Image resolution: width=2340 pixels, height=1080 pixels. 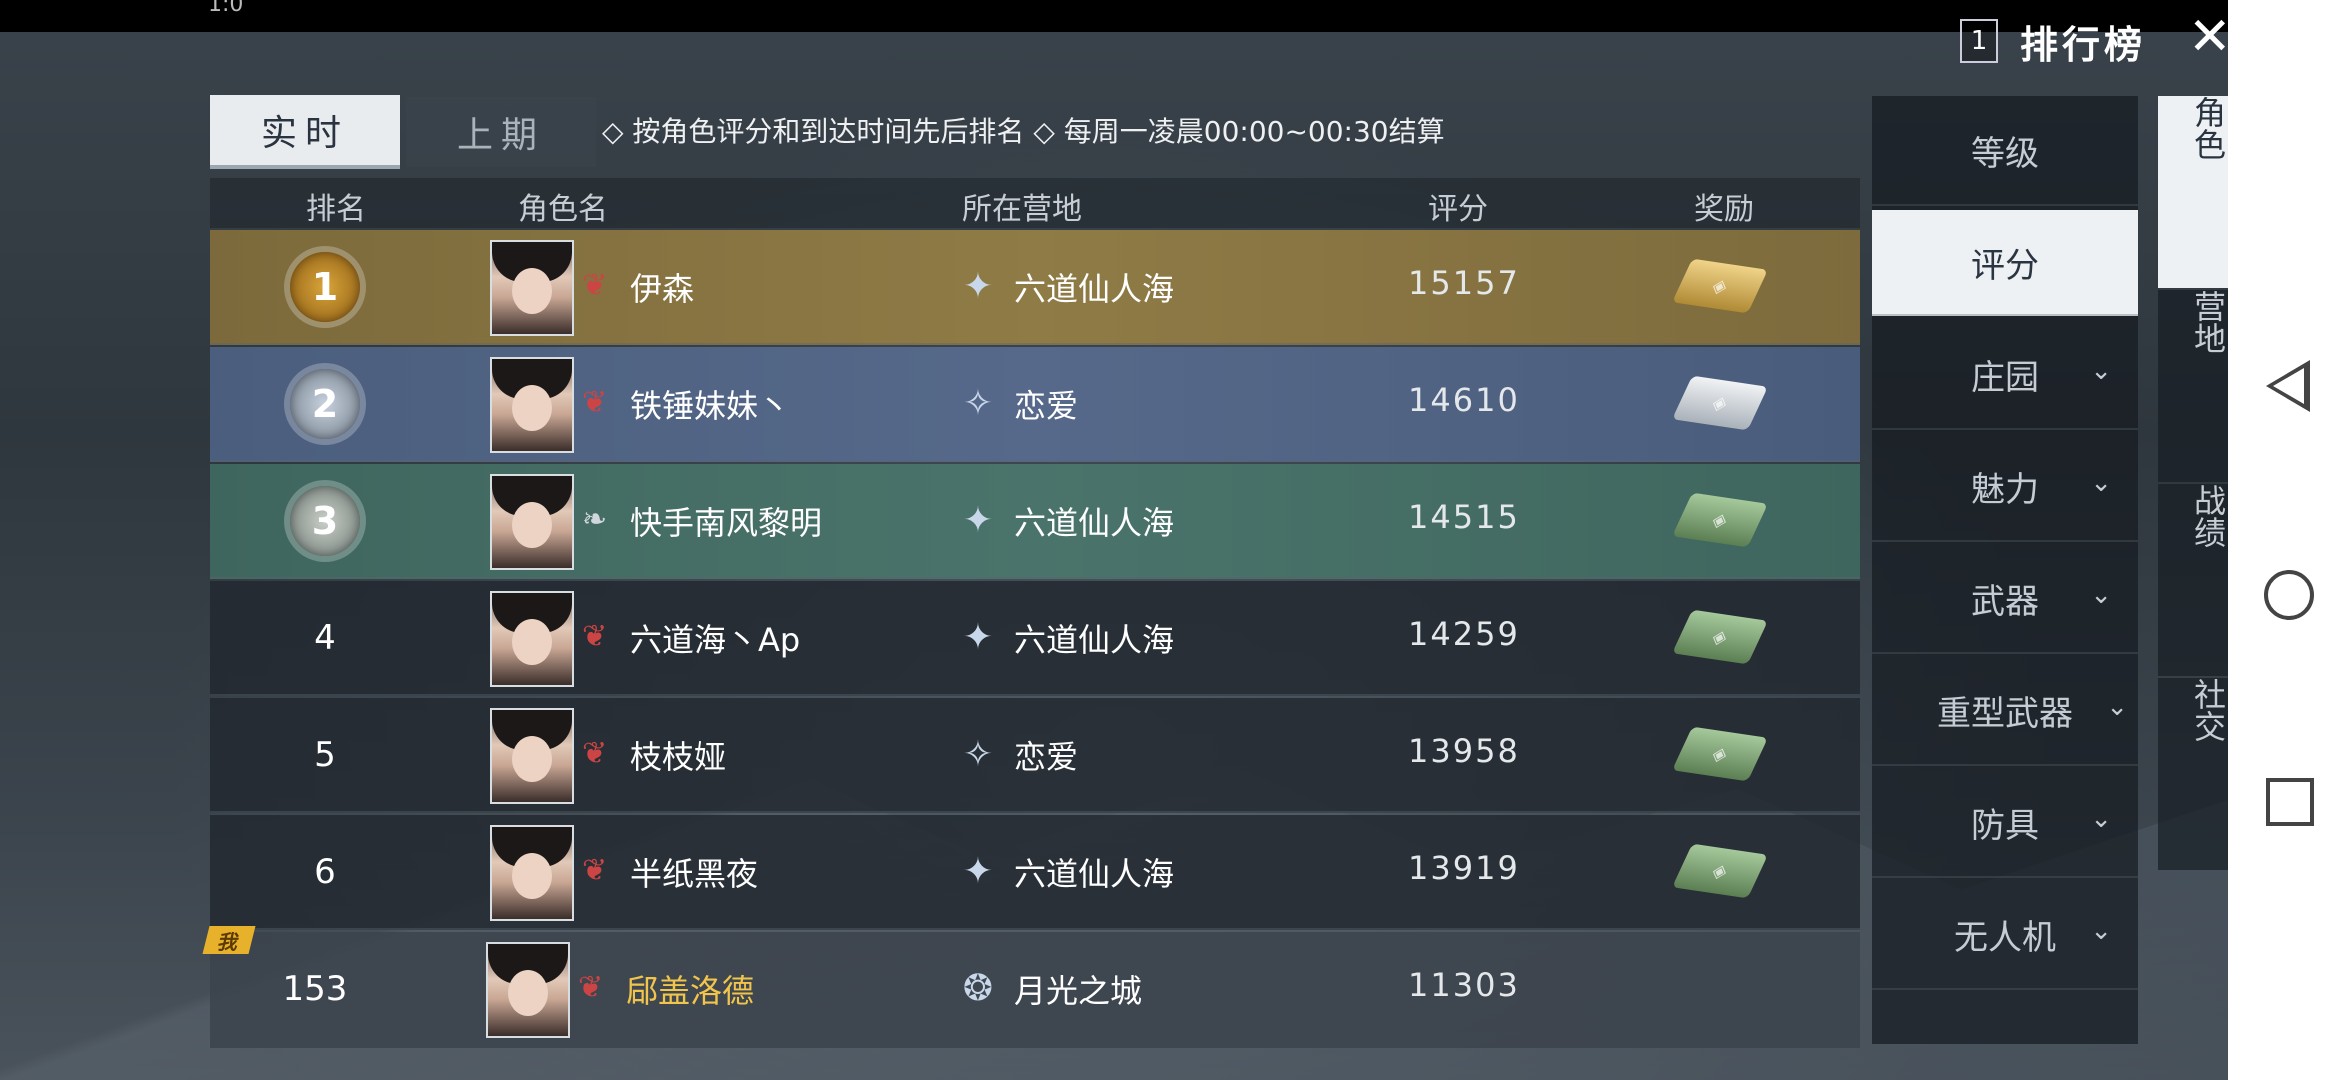 I want to click on score-value: 13958, so click(x=1464, y=751).